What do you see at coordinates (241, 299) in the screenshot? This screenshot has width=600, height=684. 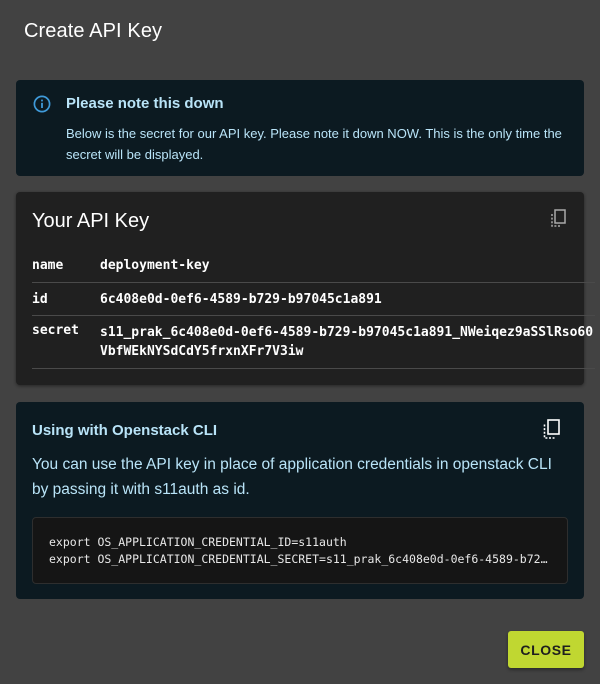 I see `row-value: 6c408e0d-0ef6-4589-b729-b97045c1a891` at bounding box center [241, 299].